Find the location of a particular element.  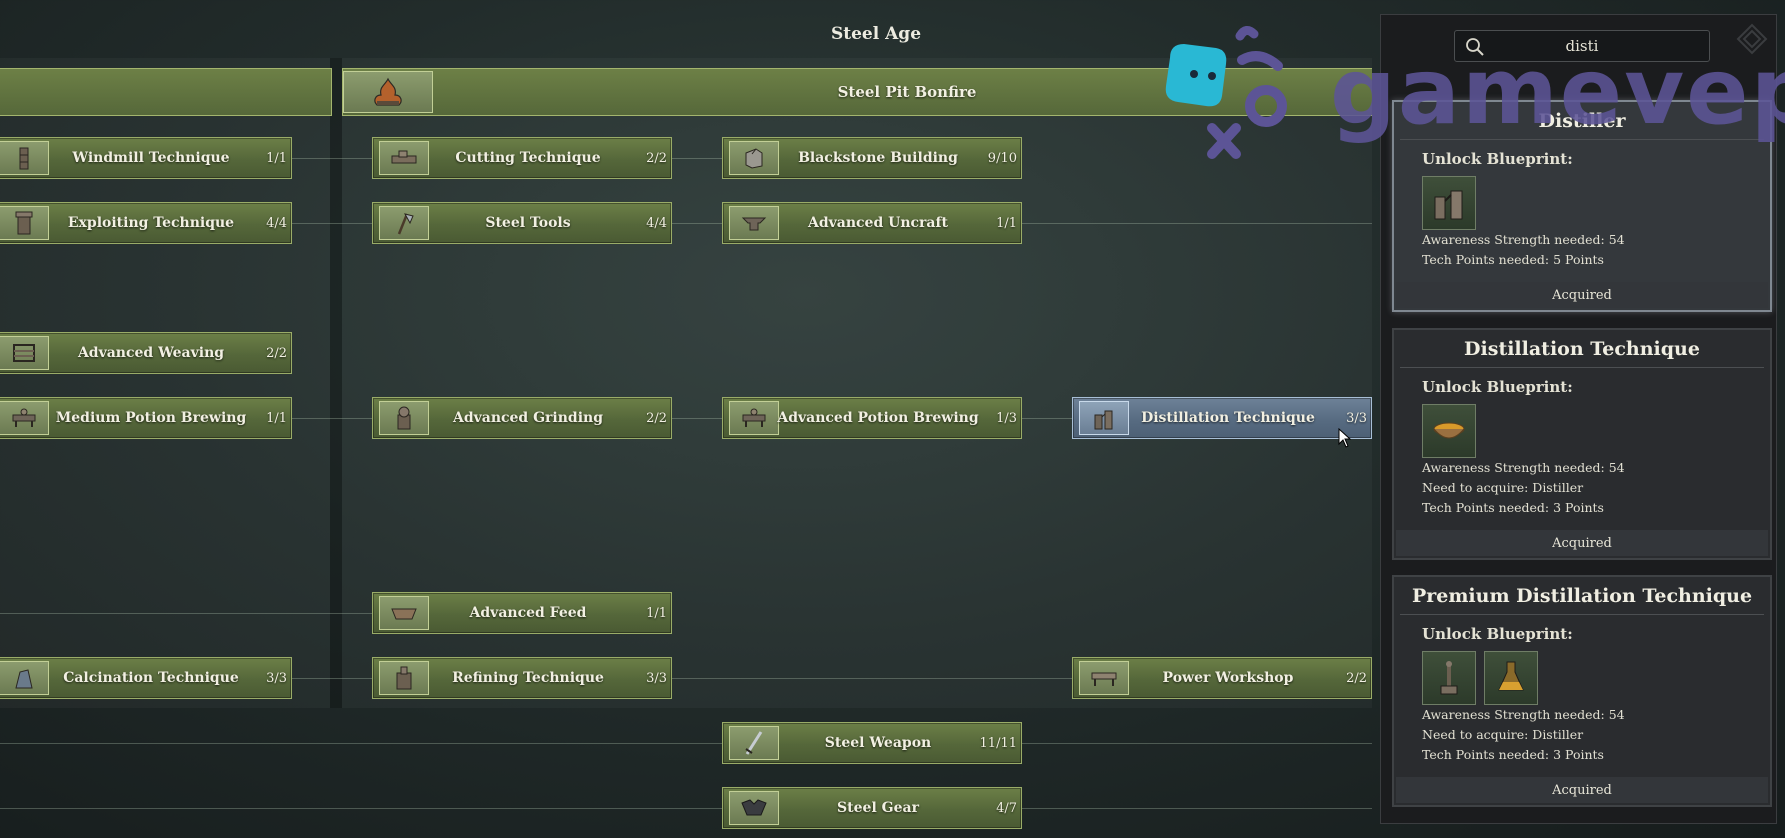

tech-node-advanced-potion-brewing: Advanced Potion Brewing 1/3 is located at coordinates (872, 418).